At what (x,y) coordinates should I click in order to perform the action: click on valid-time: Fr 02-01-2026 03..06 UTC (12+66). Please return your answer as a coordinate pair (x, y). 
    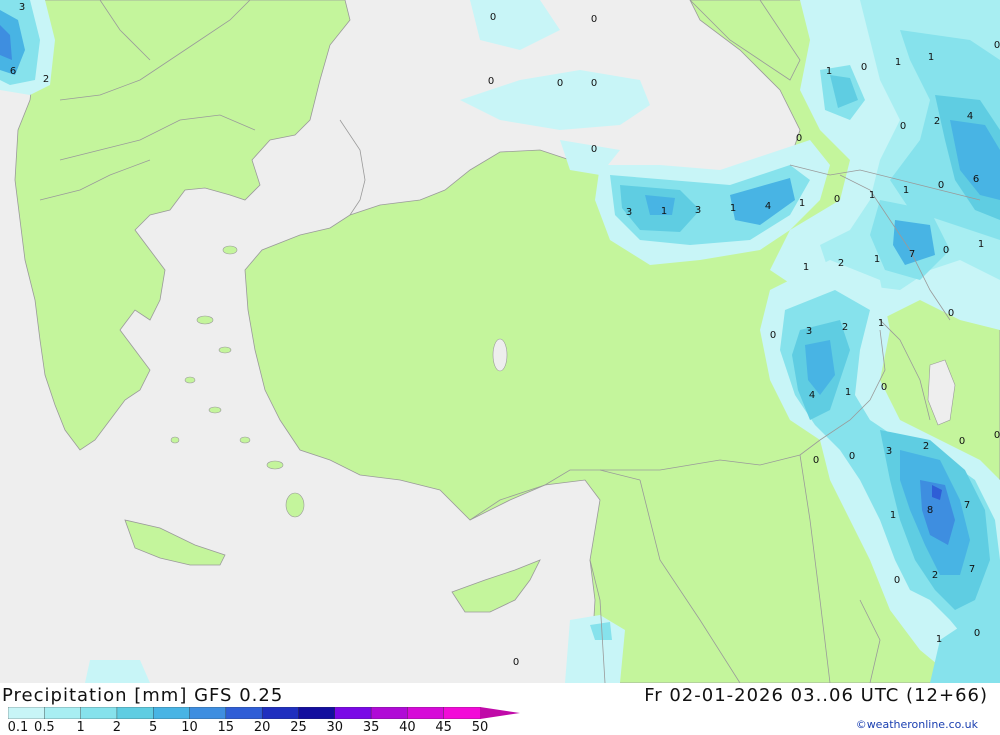
    Looking at the image, I should click on (816, 695).